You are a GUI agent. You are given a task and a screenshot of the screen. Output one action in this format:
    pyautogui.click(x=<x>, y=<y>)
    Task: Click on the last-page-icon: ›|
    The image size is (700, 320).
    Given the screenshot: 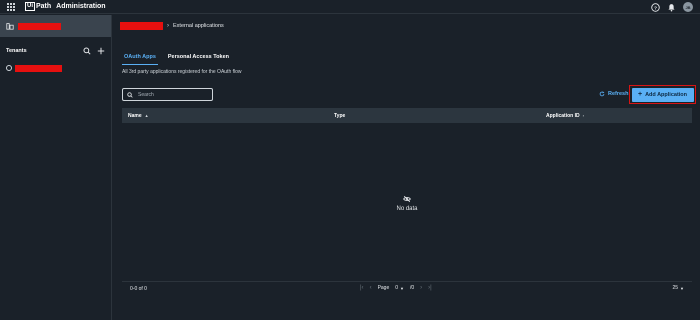 What is the action you would take?
    pyautogui.click(x=430, y=288)
    